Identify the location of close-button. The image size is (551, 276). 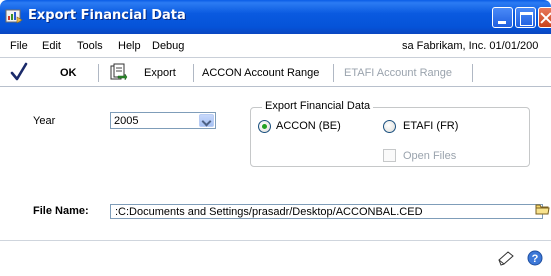
(544, 17).